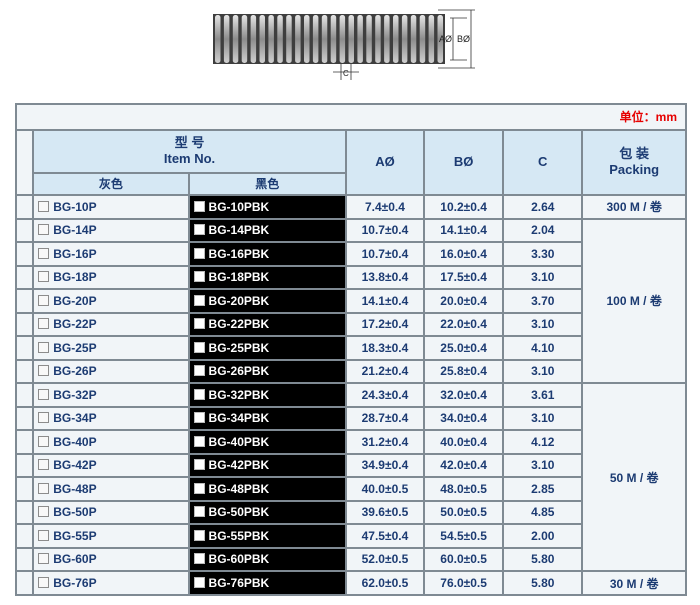 The width and height of the screenshot is (700, 605). Describe the element at coordinates (75, 559) in the screenshot. I see `gray-item-code: BG-60P` at that location.